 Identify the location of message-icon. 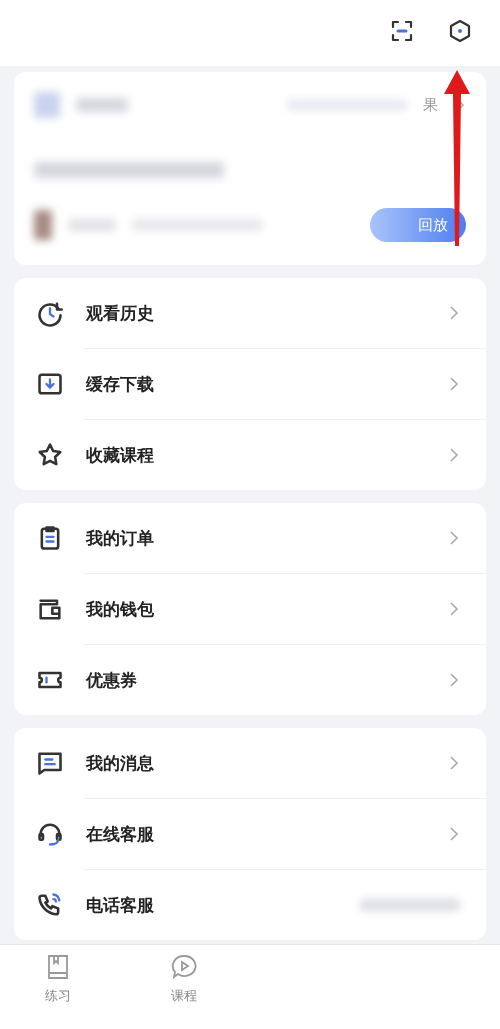
(50, 763).